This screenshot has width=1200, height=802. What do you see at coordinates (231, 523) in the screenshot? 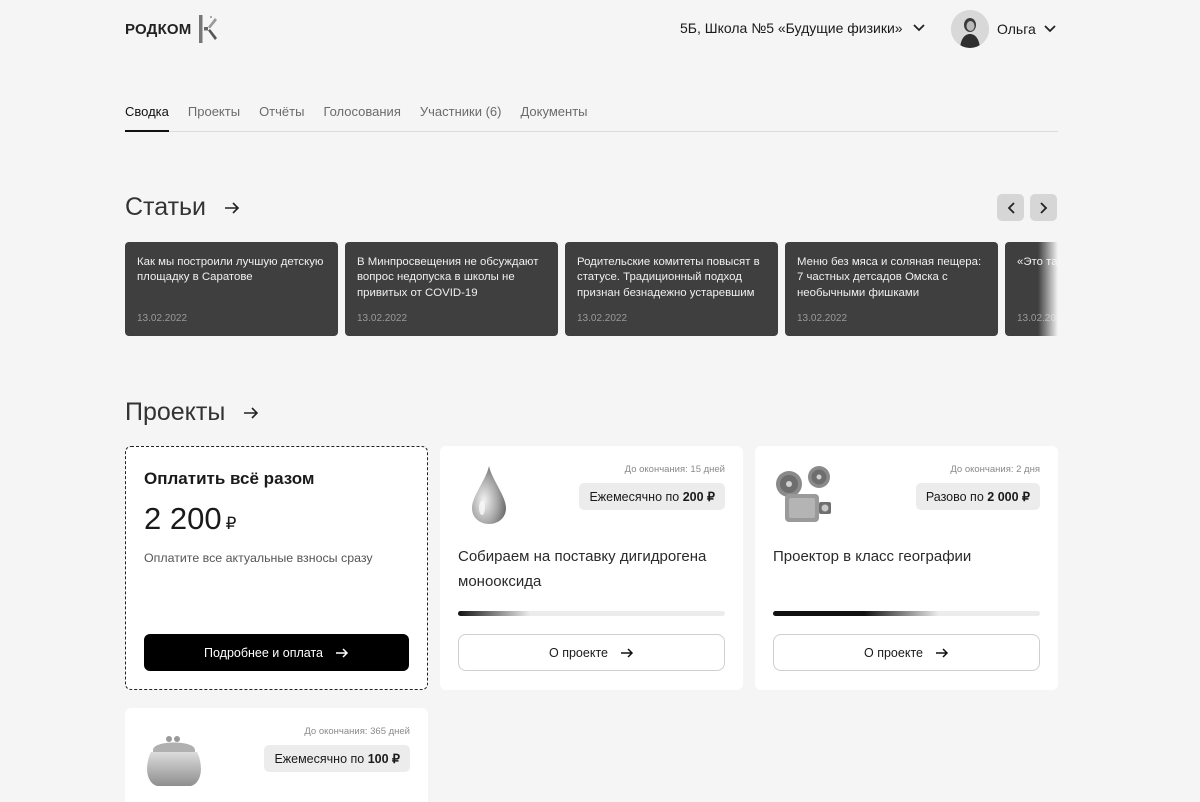
I see `currency-sign: ₽` at bounding box center [231, 523].